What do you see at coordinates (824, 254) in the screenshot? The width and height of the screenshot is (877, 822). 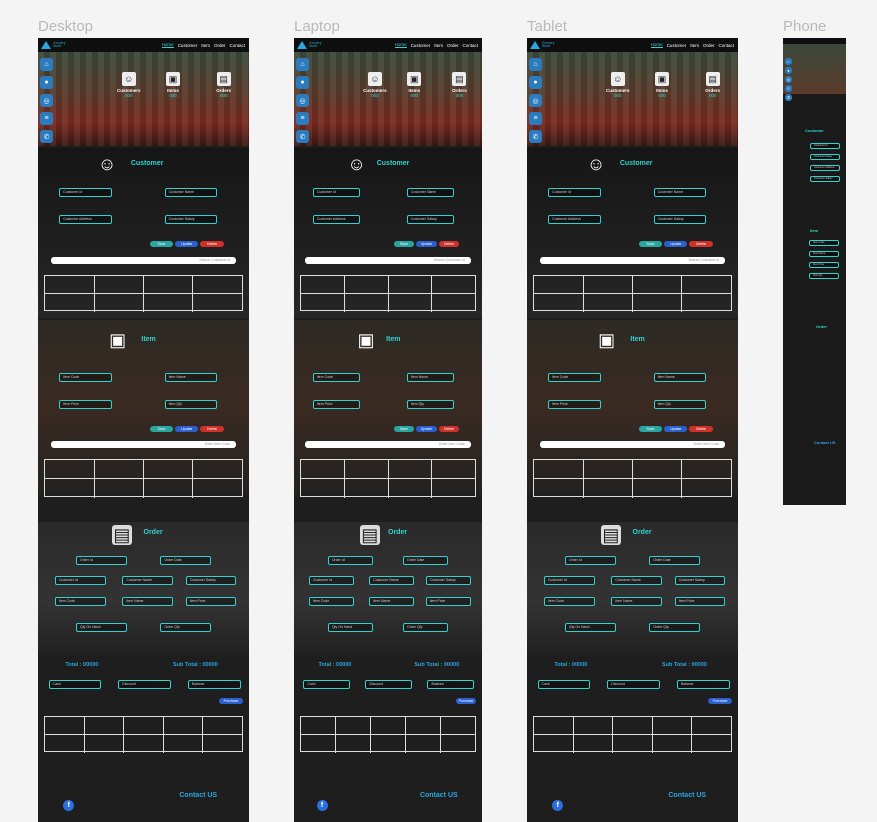 I see `phone-item-field: Item Name` at bounding box center [824, 254].